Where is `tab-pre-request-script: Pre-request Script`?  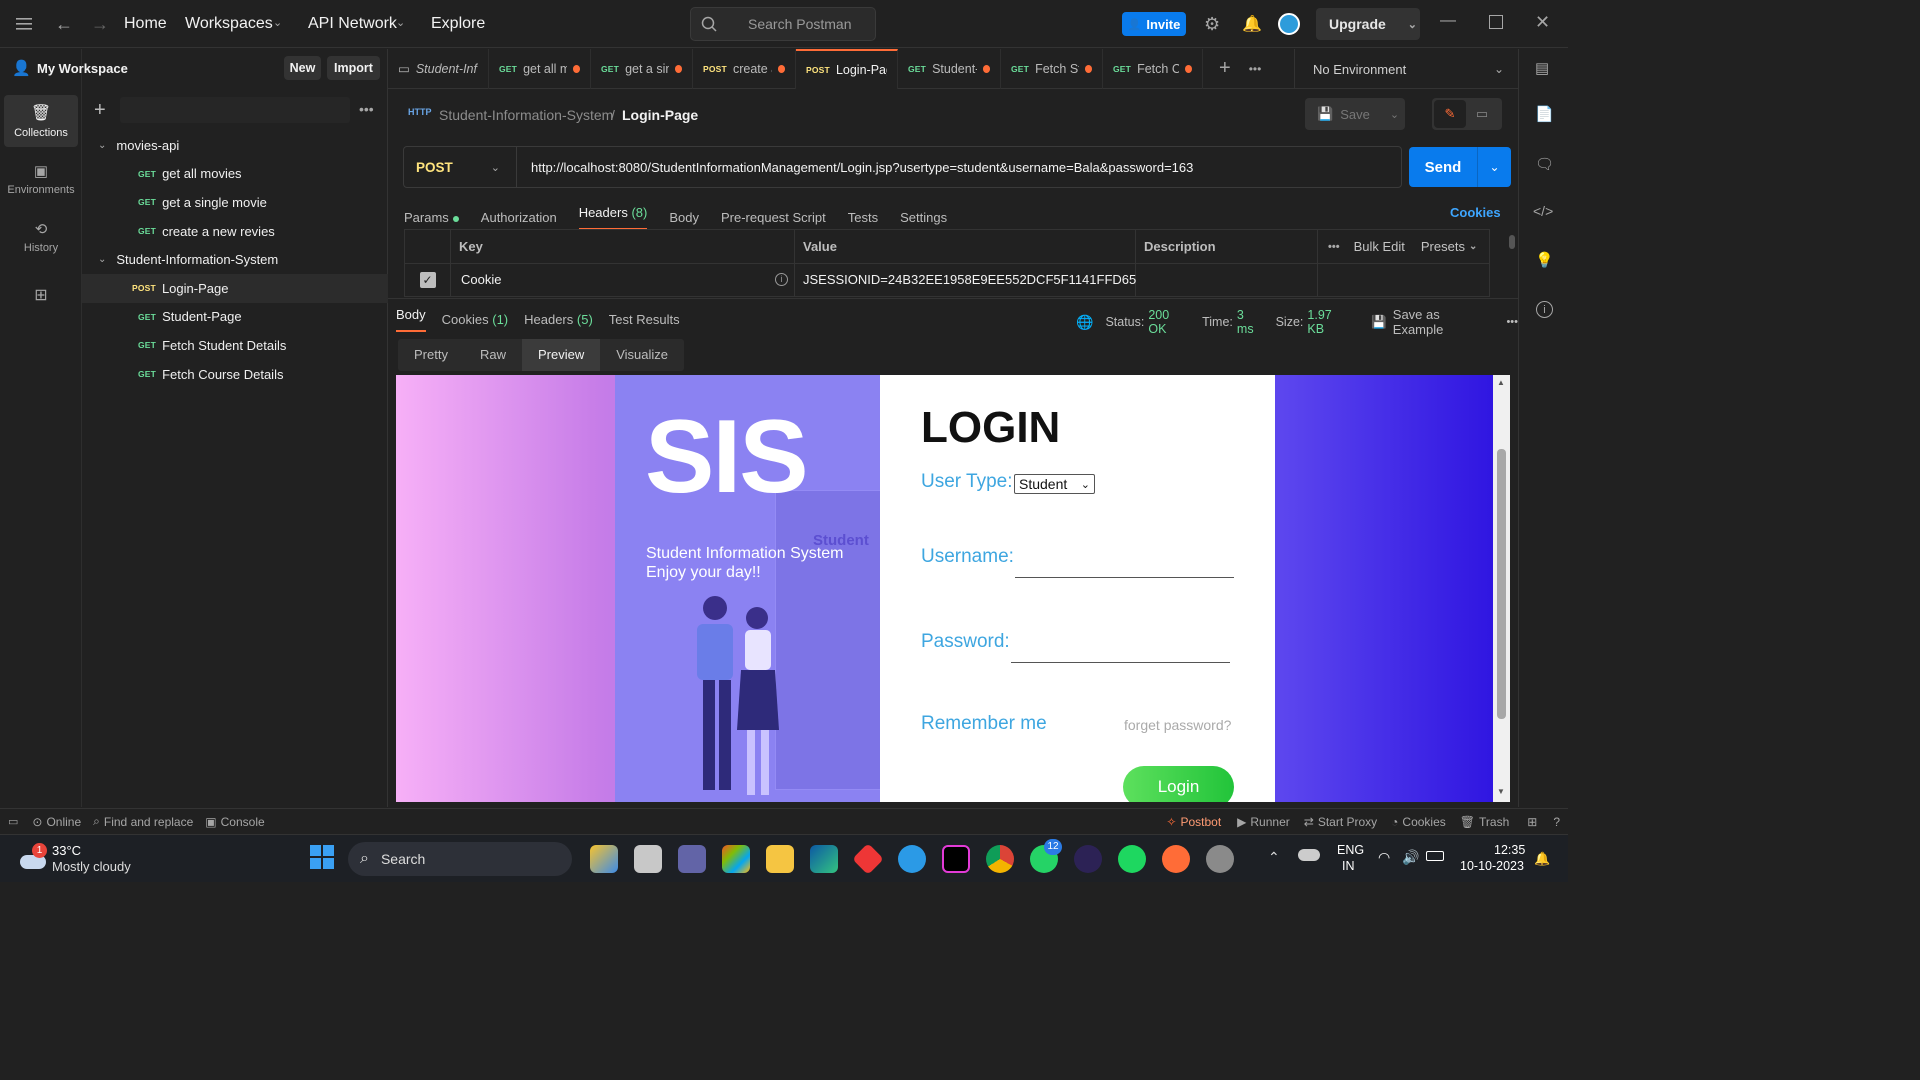 tab-pre-request-script: Pre-request Script is located at coordinates (773, 217).